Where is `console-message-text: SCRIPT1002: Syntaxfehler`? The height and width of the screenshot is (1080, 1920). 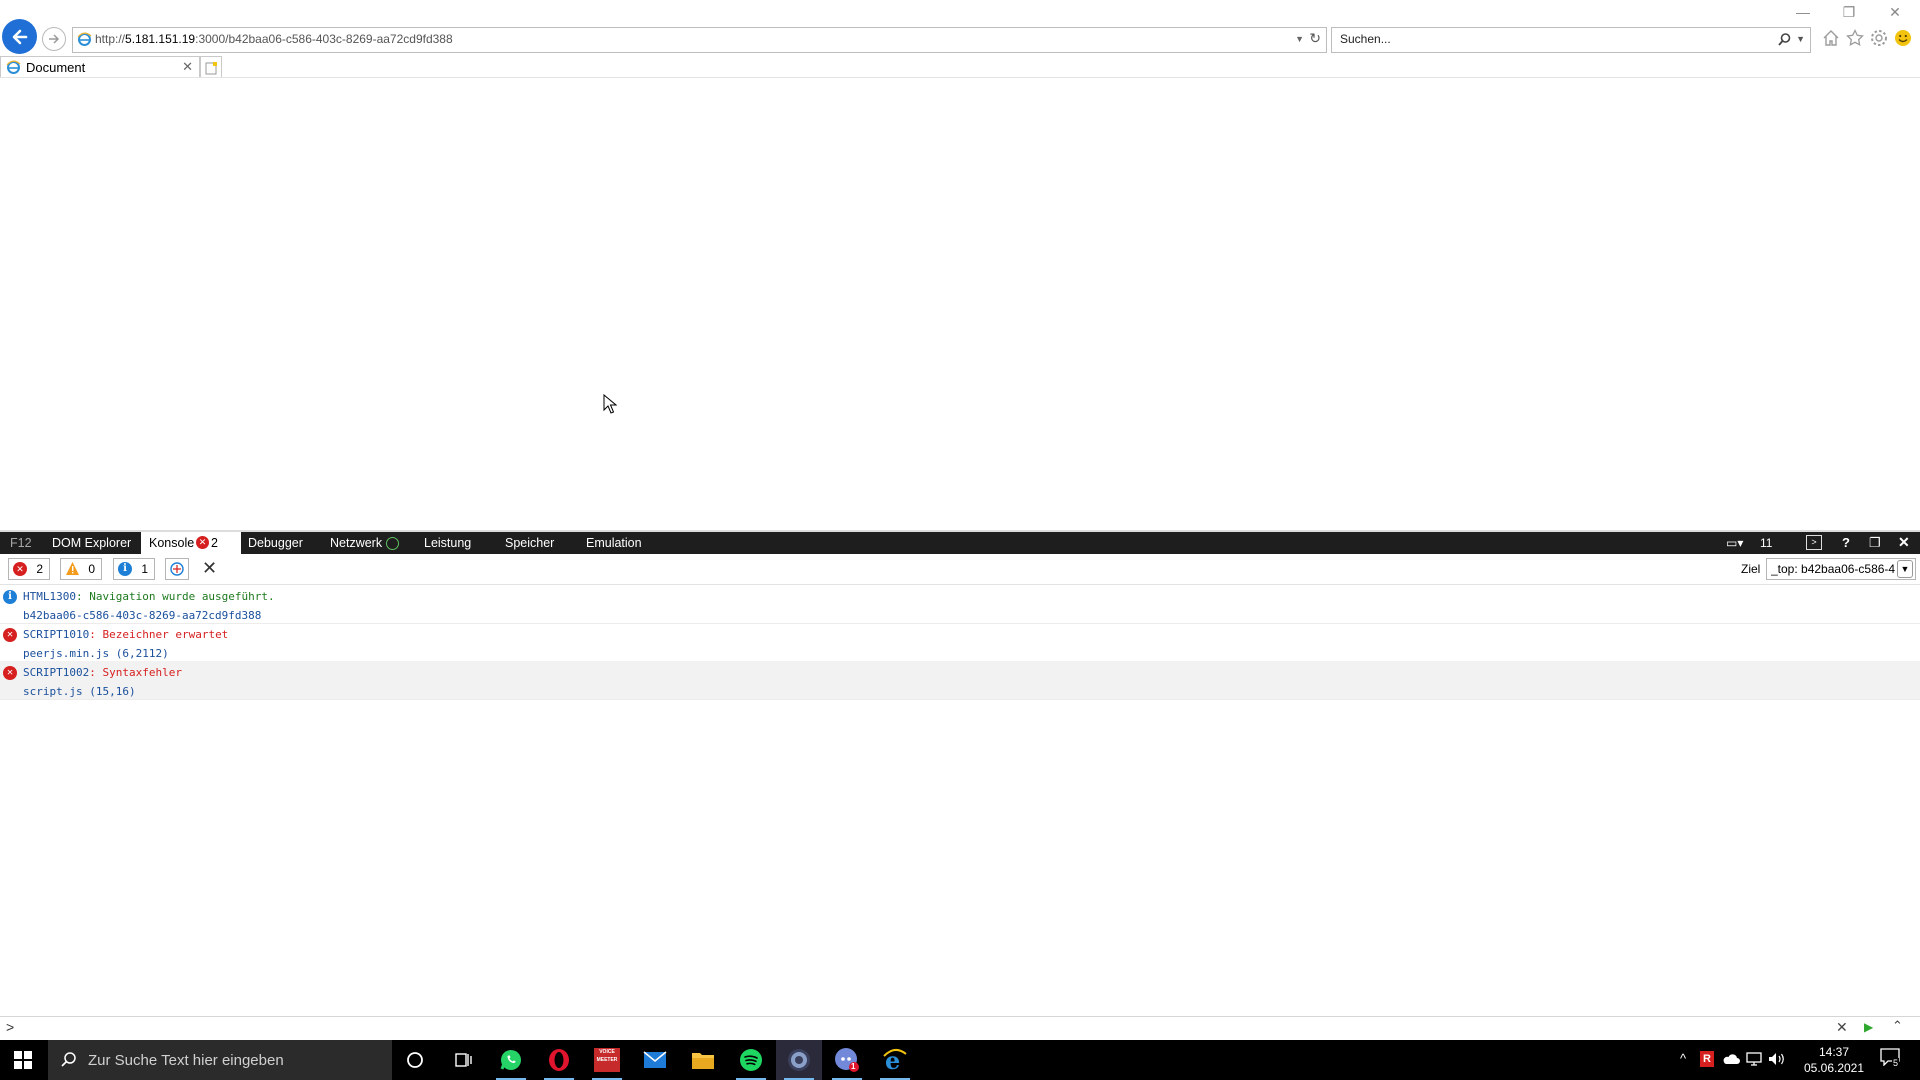 console-message-text: SCRIPT1002: Syntaxfehler is located at coordinates (102, 672).